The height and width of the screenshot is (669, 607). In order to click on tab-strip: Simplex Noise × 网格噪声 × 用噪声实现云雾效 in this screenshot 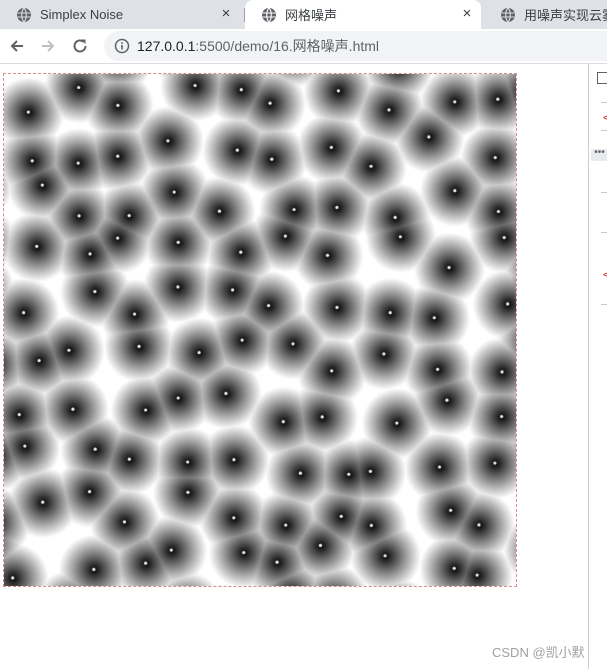, I will do `click(303, 14)`.